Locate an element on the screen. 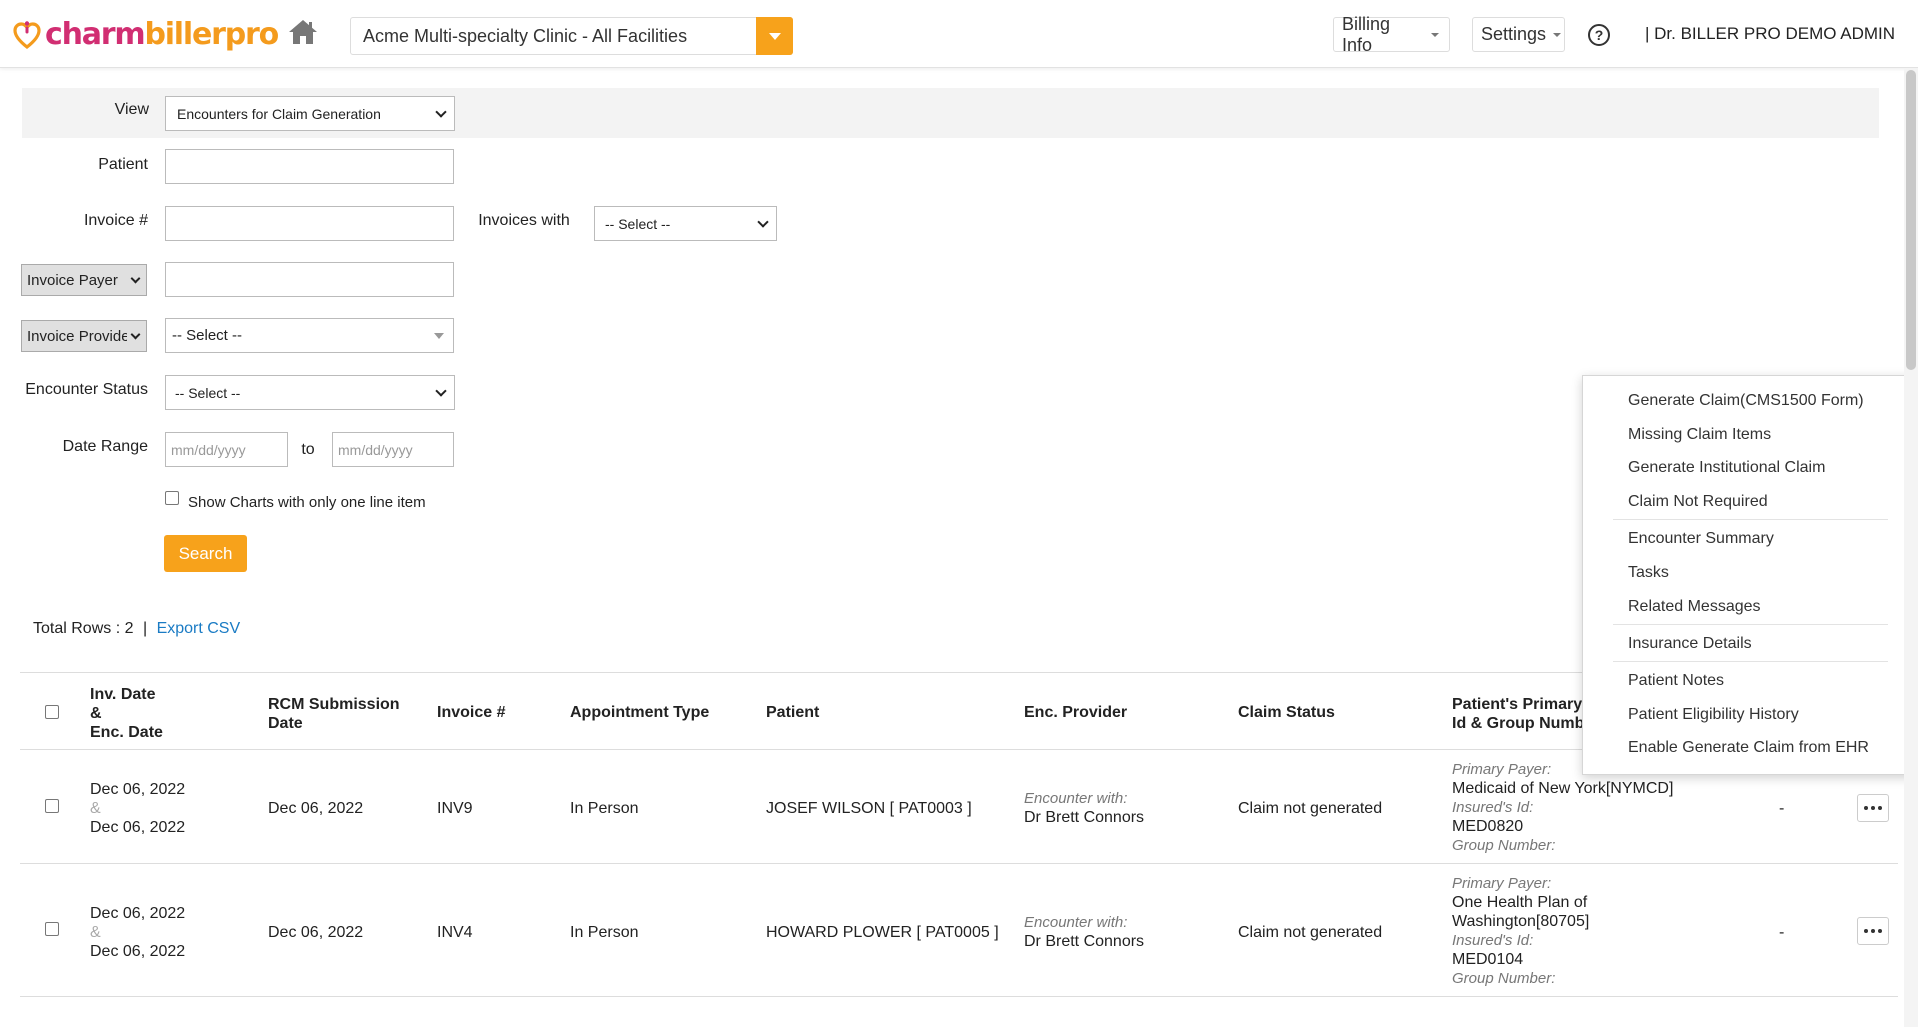 Image resolution: width=1918 pixels, height=1027 pixels. enc-provider-cell: Encounter with: Dr Brett Connors is located at coordinates (1084, 808).